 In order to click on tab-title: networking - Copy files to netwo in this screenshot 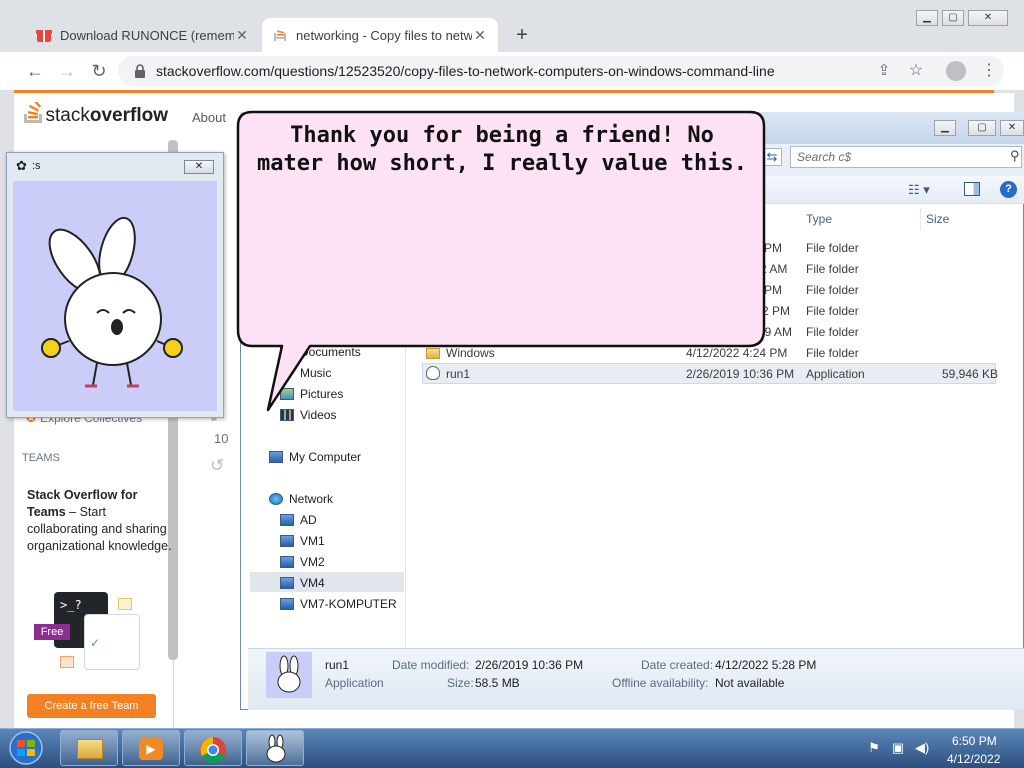, I will do `click(384, 35)`.